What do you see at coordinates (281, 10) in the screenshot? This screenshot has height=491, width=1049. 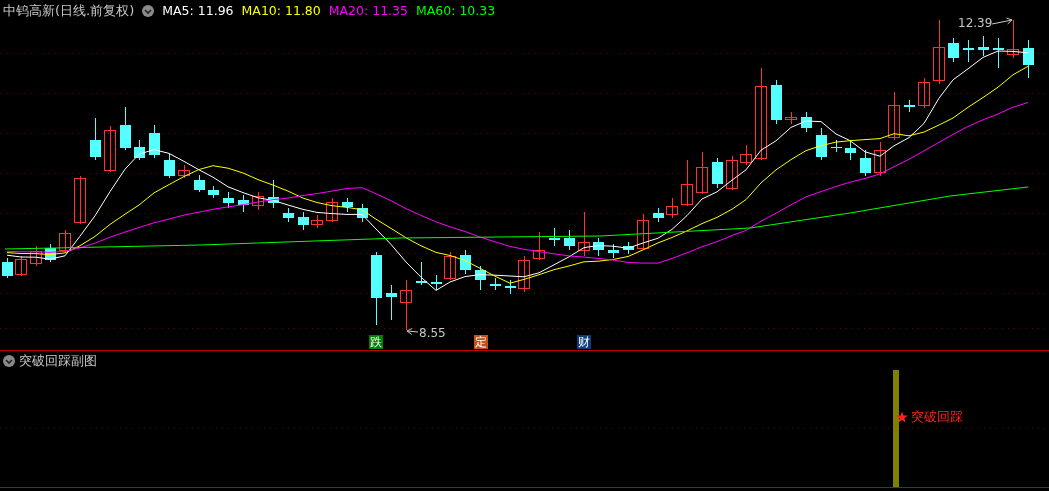 I see `moving-average-value: MA10: 11.80` at bounding box center [281, 10].